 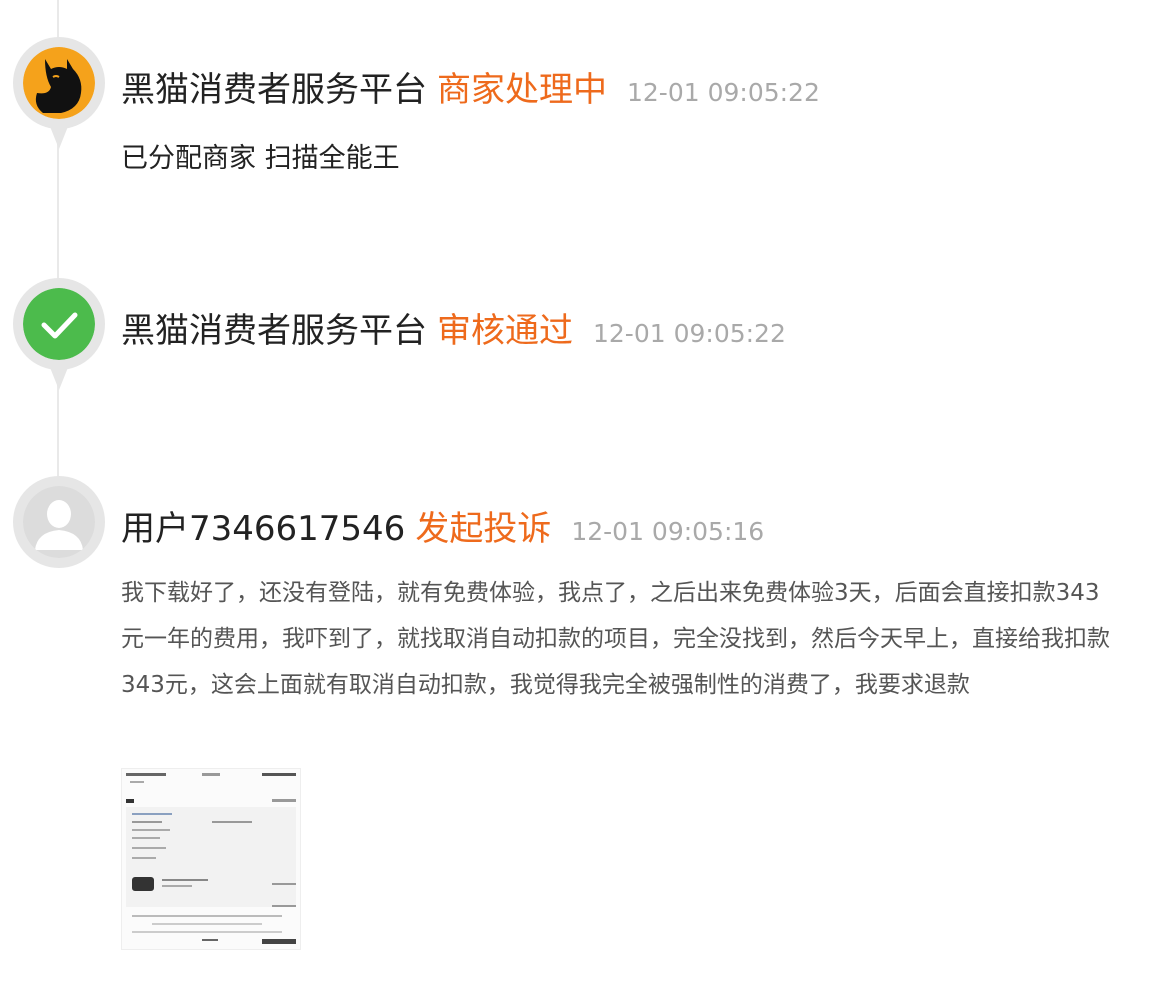 What do you see at coordinates (263, 529) in the screenshot?
I see `actor-name: 用户7346617546` at bounding box center [263, 529].